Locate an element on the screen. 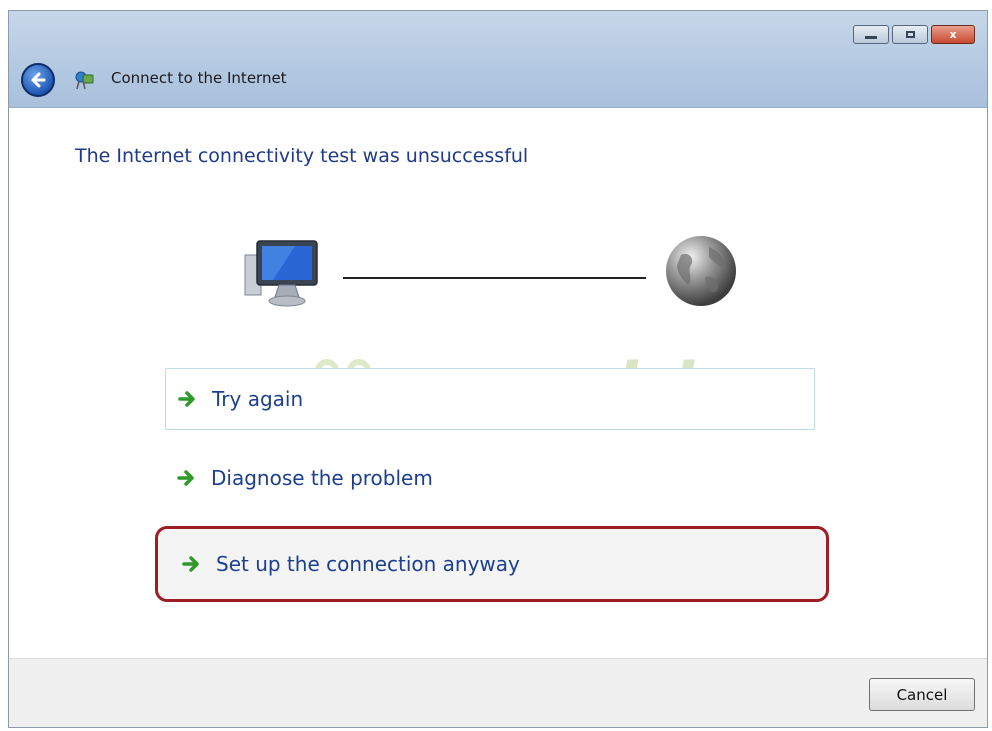 The image size is (992, 731). footer-bar: Cancel is located at coordinates (498, 692).